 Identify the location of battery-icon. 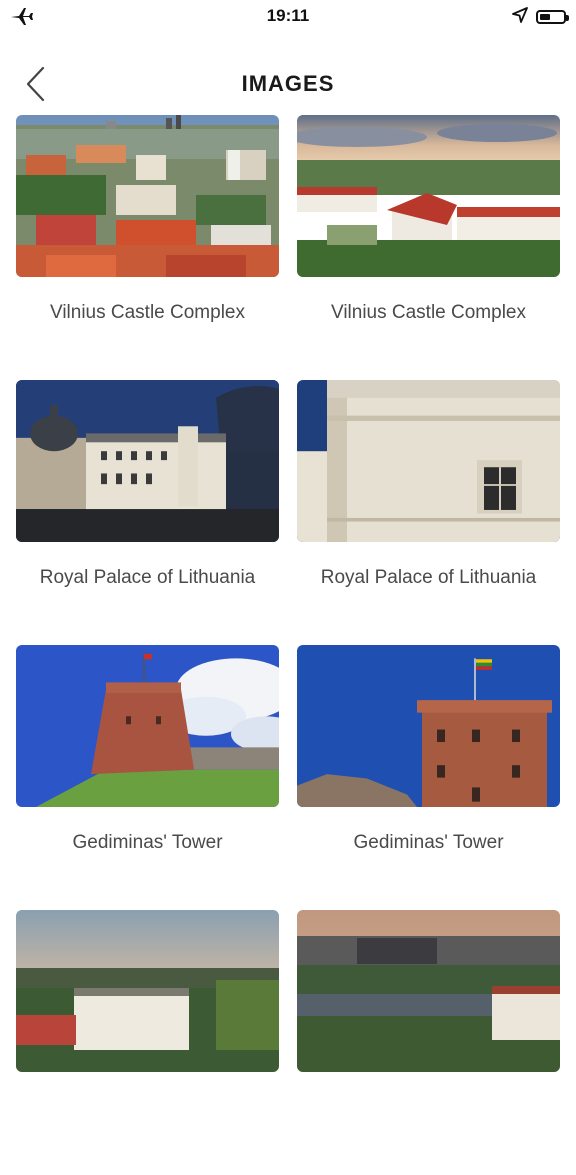
(552, 17).